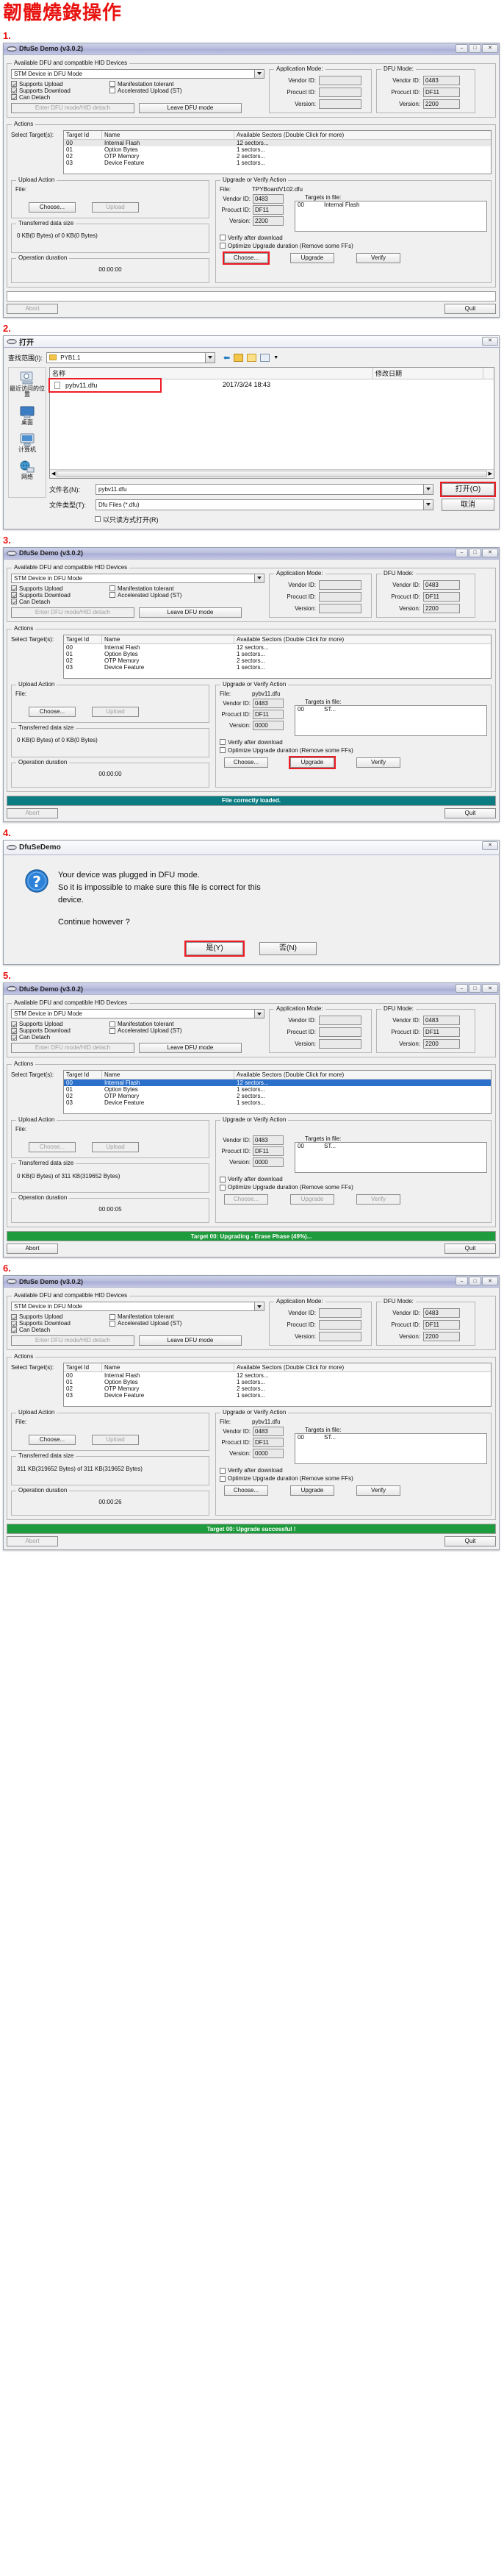 The image size is (504, 2576). What do you see at coordinates (272, 473) in the screenshot?
I see `horizontal-scrollbar: ◀ ▶` at bounding box center [272, 473].